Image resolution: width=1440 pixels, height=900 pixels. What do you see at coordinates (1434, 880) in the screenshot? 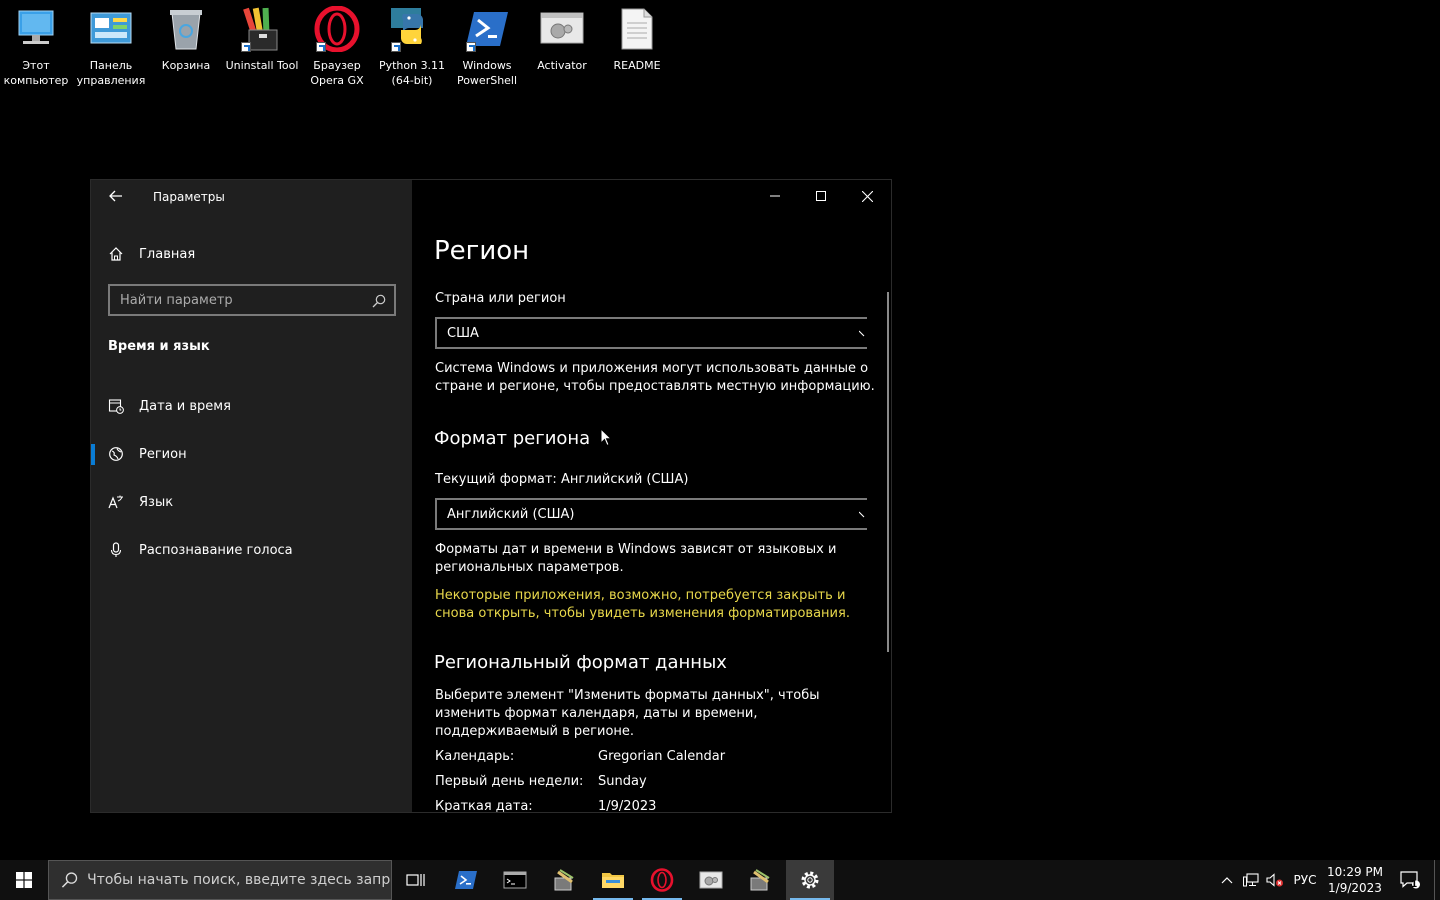
I see `show-desktop-button` at bounding box center [1434, 880].